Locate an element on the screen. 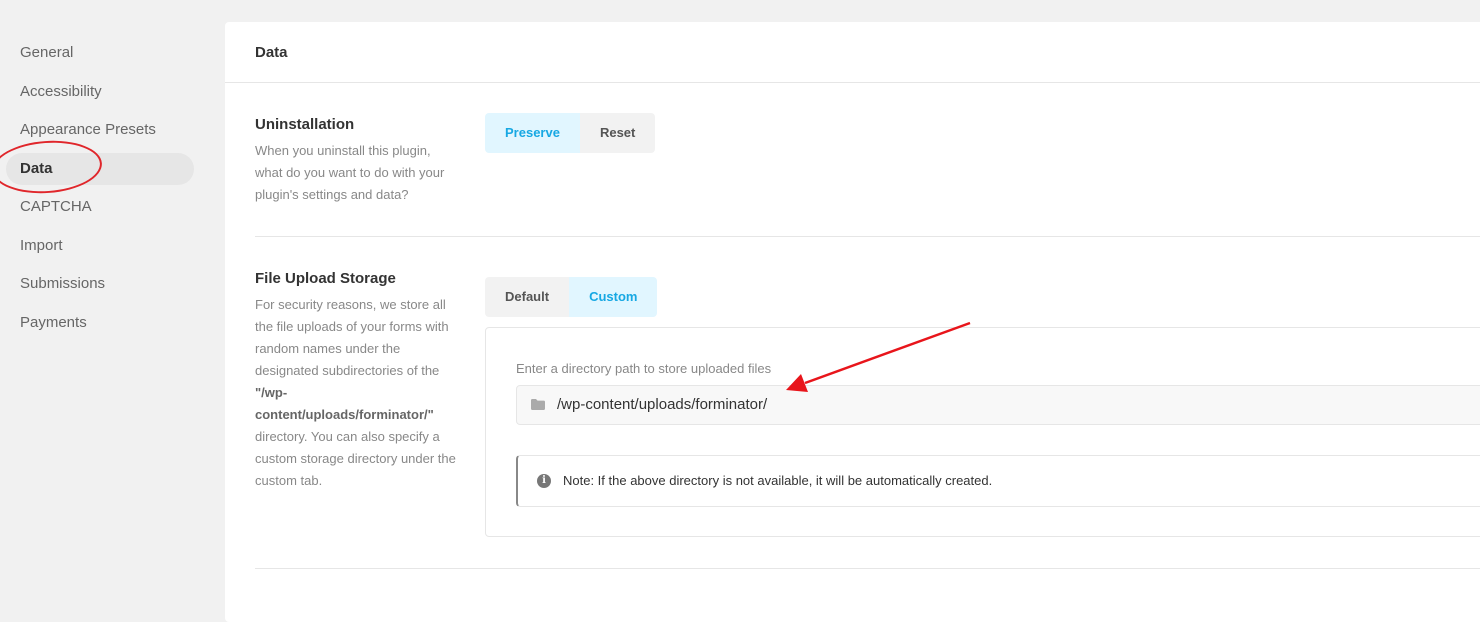 The height and width of the screenshot is (622, 1480). sidebar-item-data: Data is located at coordinates (100, 169).